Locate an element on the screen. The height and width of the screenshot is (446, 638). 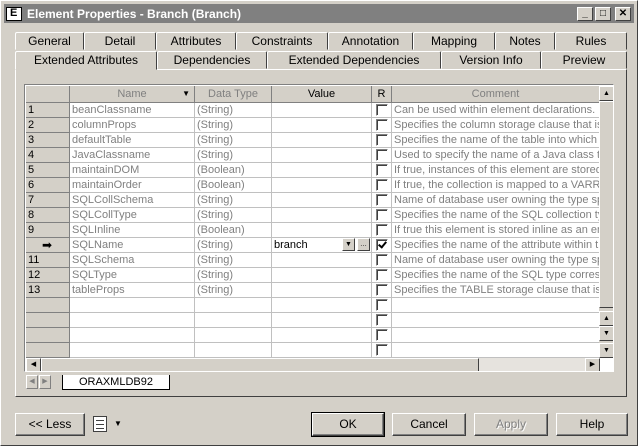
name-cell: SQLType is located at coordinates (132, 275).